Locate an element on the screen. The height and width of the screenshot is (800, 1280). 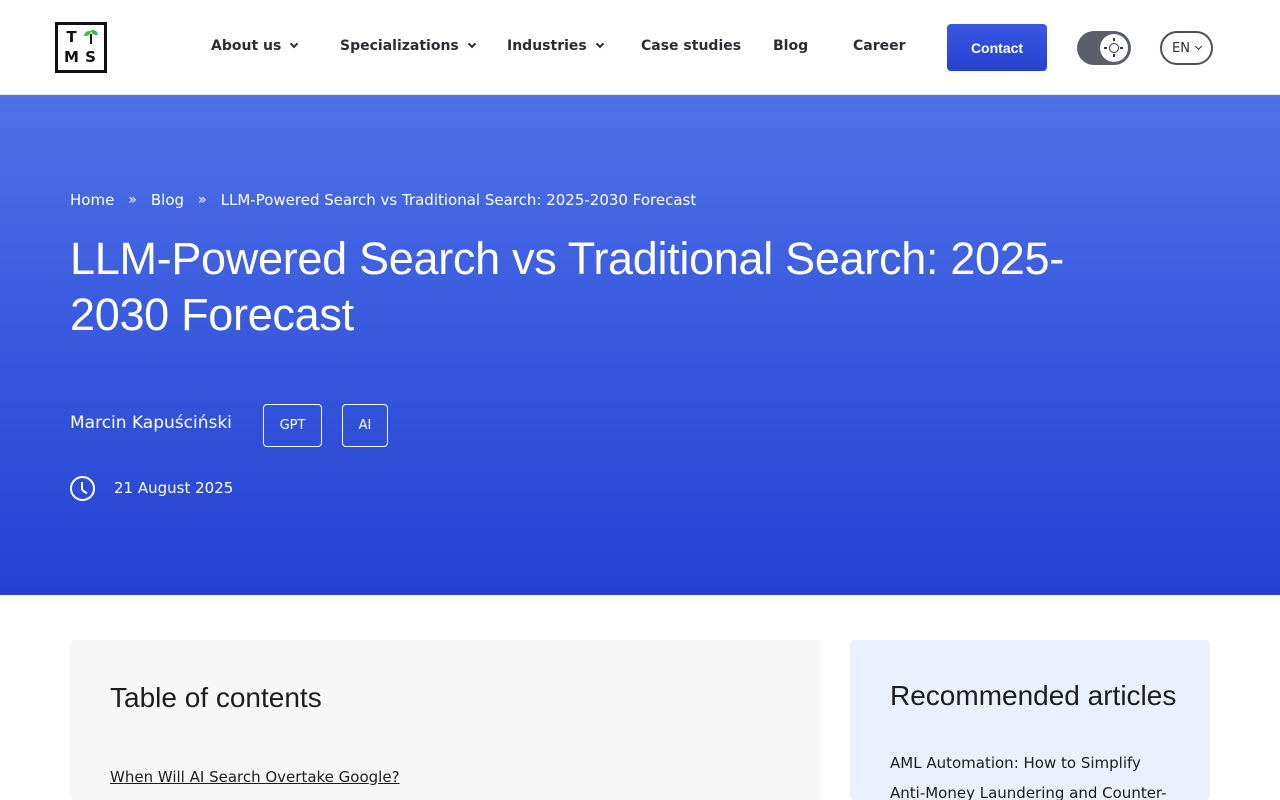
nav-industries: Industries is located at coordinates (555, 46).